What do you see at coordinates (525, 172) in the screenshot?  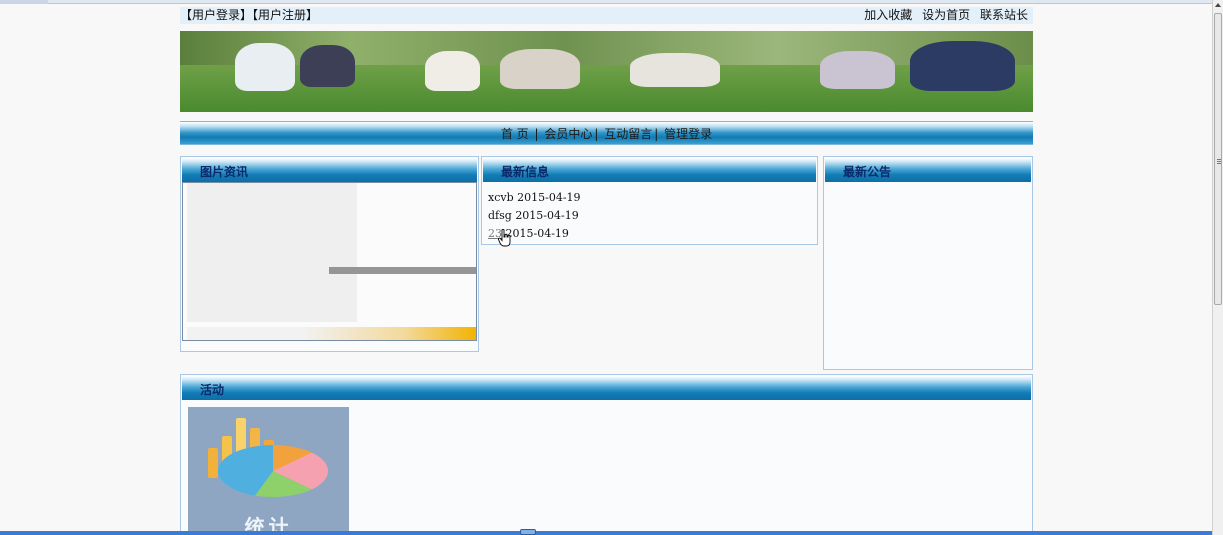 I see `panel-title: 最新信息` at bounding box center [525, 172].